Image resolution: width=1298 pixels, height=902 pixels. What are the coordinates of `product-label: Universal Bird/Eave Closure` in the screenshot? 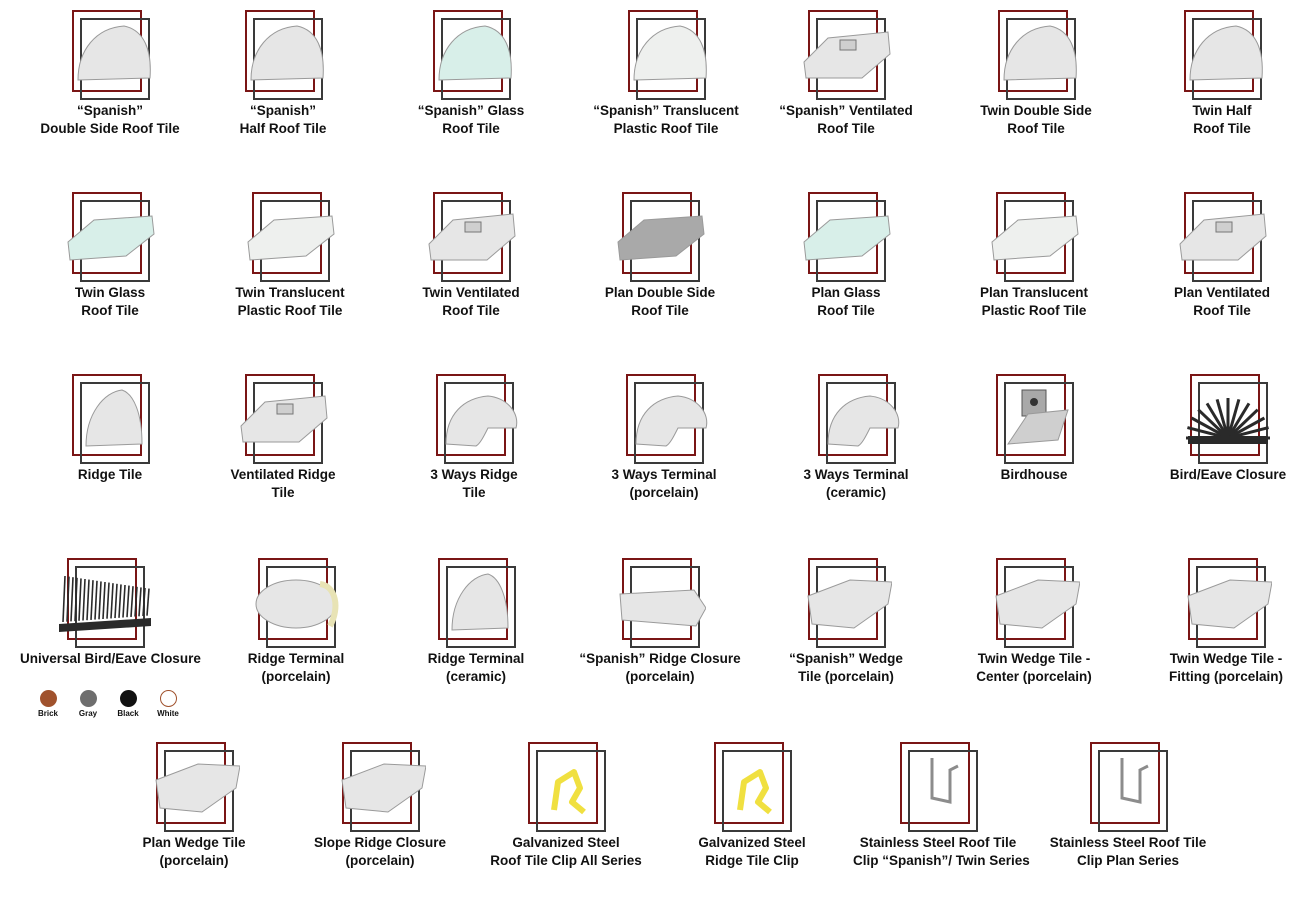 It's located at (110, 659).